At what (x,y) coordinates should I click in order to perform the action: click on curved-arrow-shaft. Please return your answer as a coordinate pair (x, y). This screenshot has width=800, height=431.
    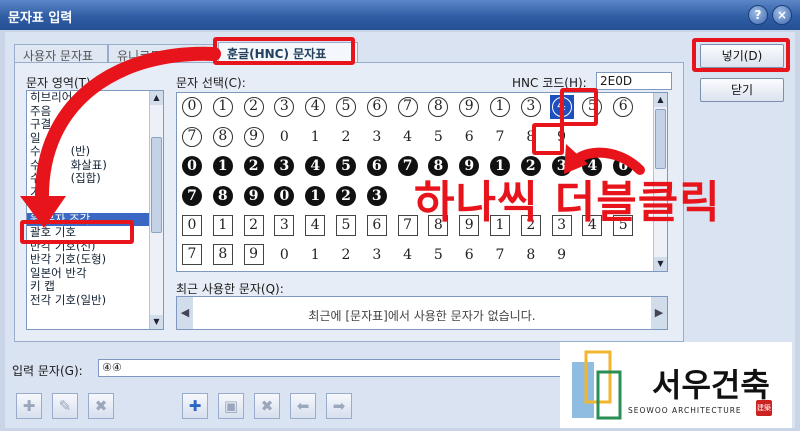
    Looking at the image, I should click on (127, 126).